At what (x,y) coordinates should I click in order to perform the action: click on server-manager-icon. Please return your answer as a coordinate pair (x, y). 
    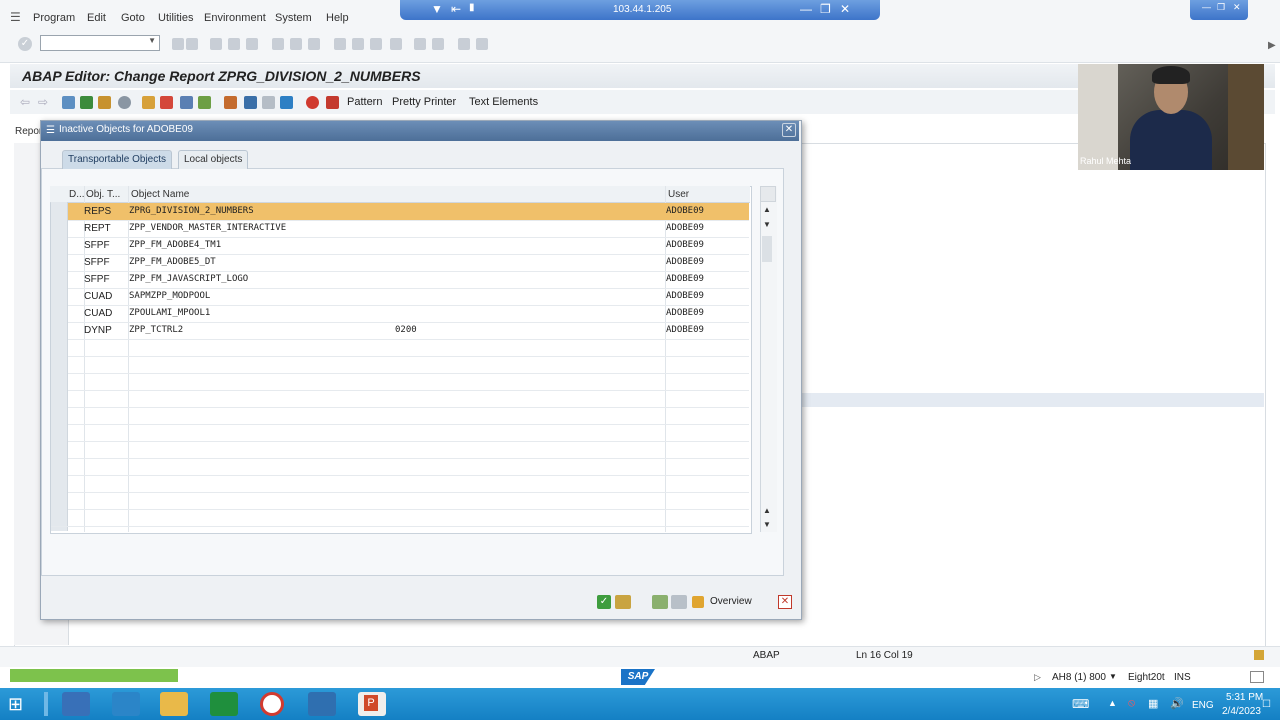
    Looking at the image, I should click on (76, 704).